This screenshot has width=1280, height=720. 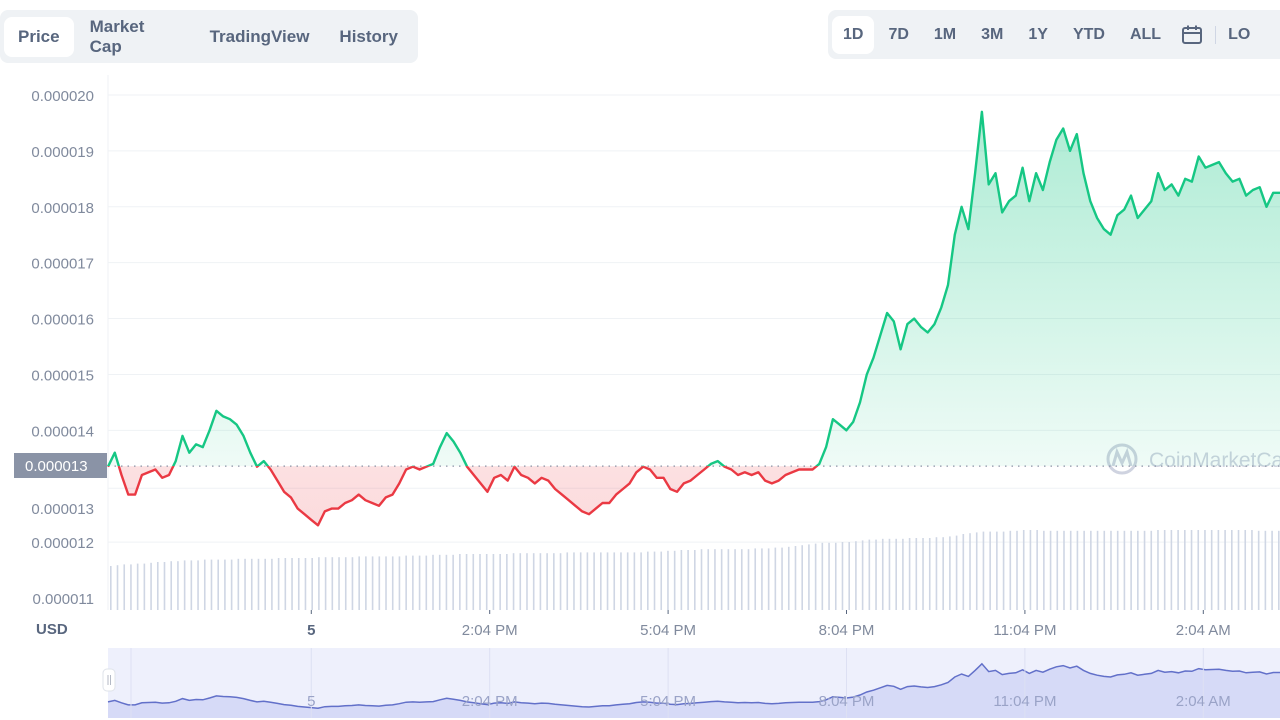 What do you see at coordinates (1024, 701) in the screenshot?
I see `navigator-label: 11:04 PM` at bounding box center [1024, 701].